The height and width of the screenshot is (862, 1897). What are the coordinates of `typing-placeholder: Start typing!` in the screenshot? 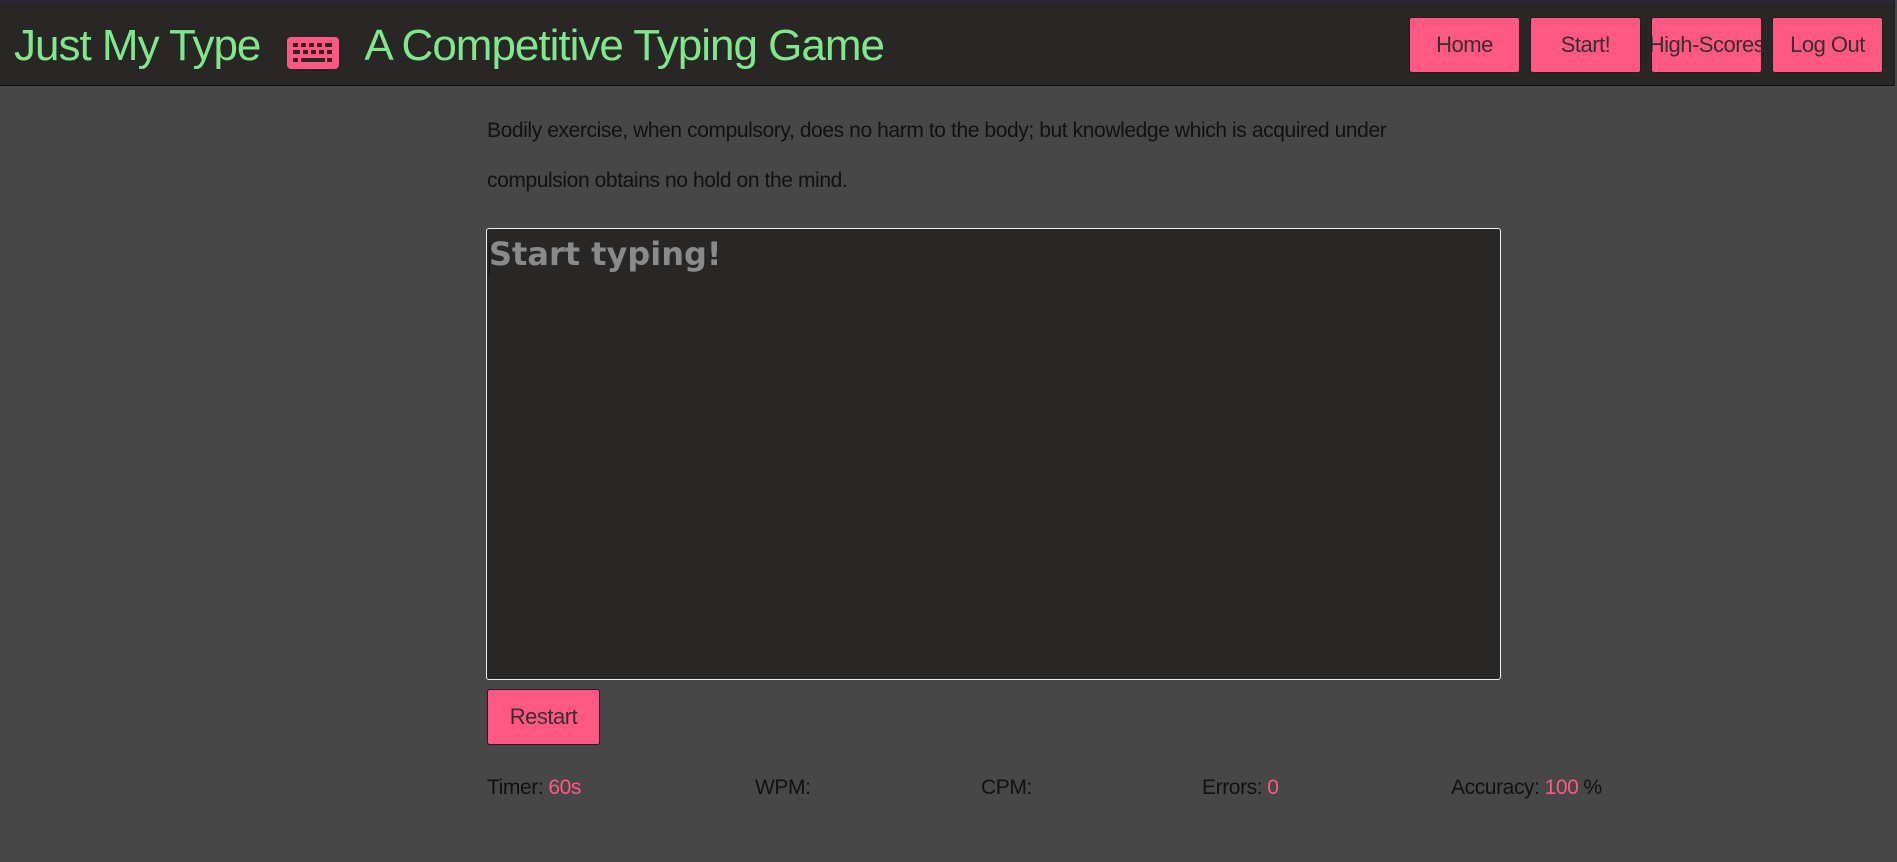 It's located at (605, 254).